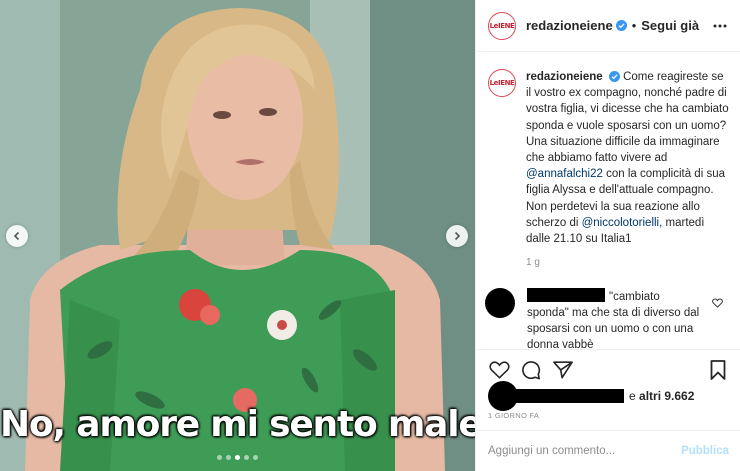 This screenshot has width=740, height=471. I want to click on post-header: LeIENE redazioneiene • Segui già, so click(608, 26).